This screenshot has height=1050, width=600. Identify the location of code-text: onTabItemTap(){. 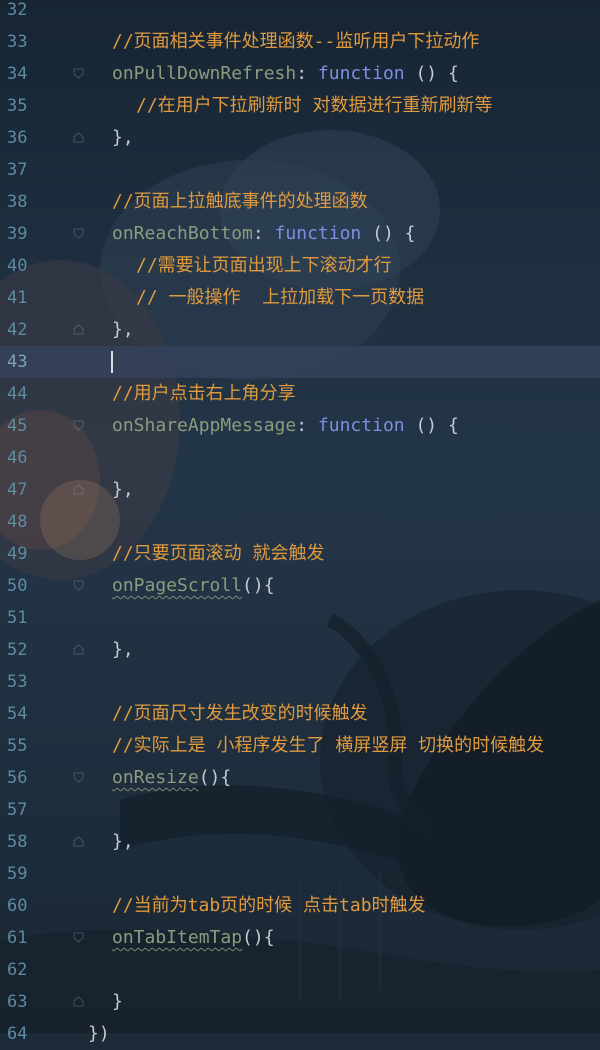
(193, 938).